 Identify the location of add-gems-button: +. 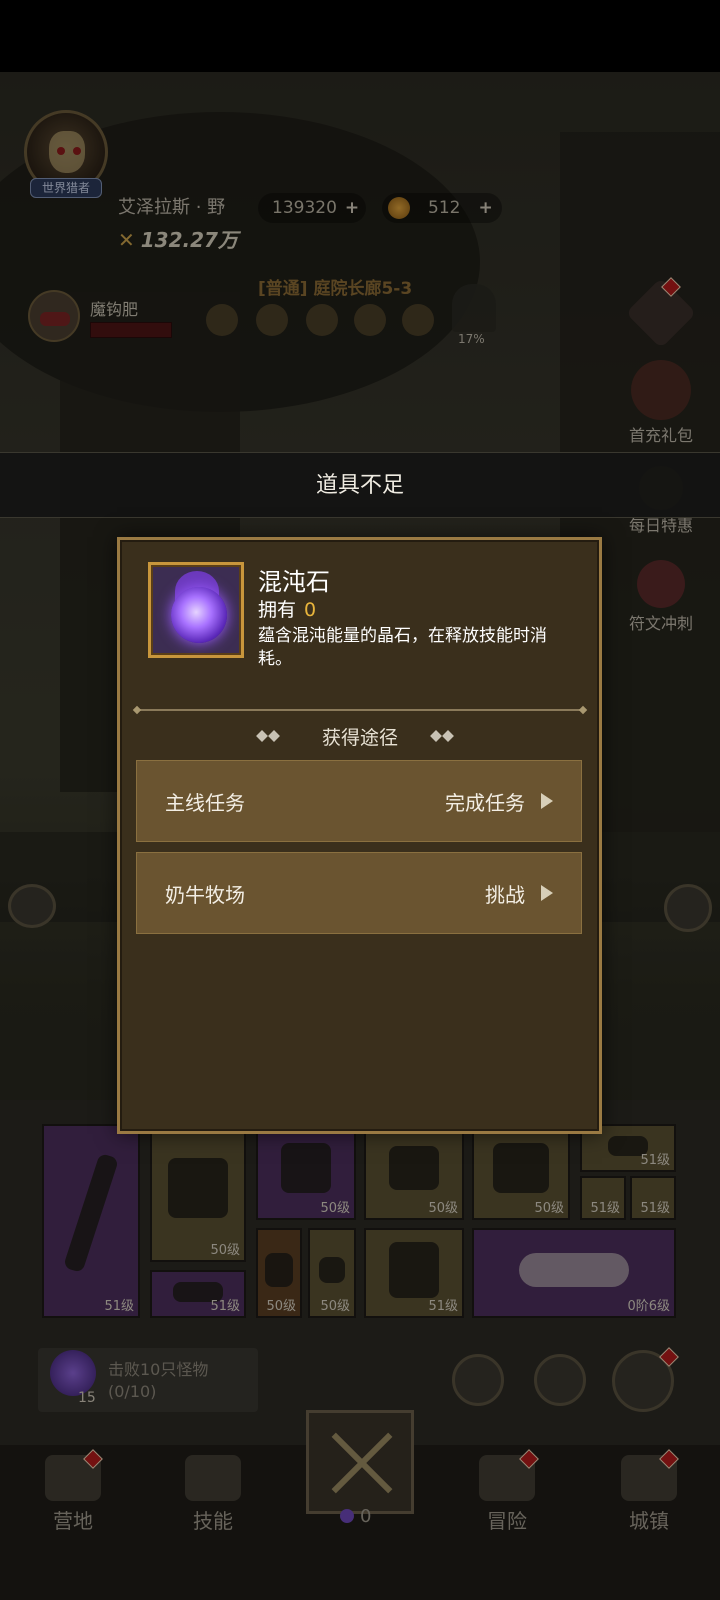
(352, 208).